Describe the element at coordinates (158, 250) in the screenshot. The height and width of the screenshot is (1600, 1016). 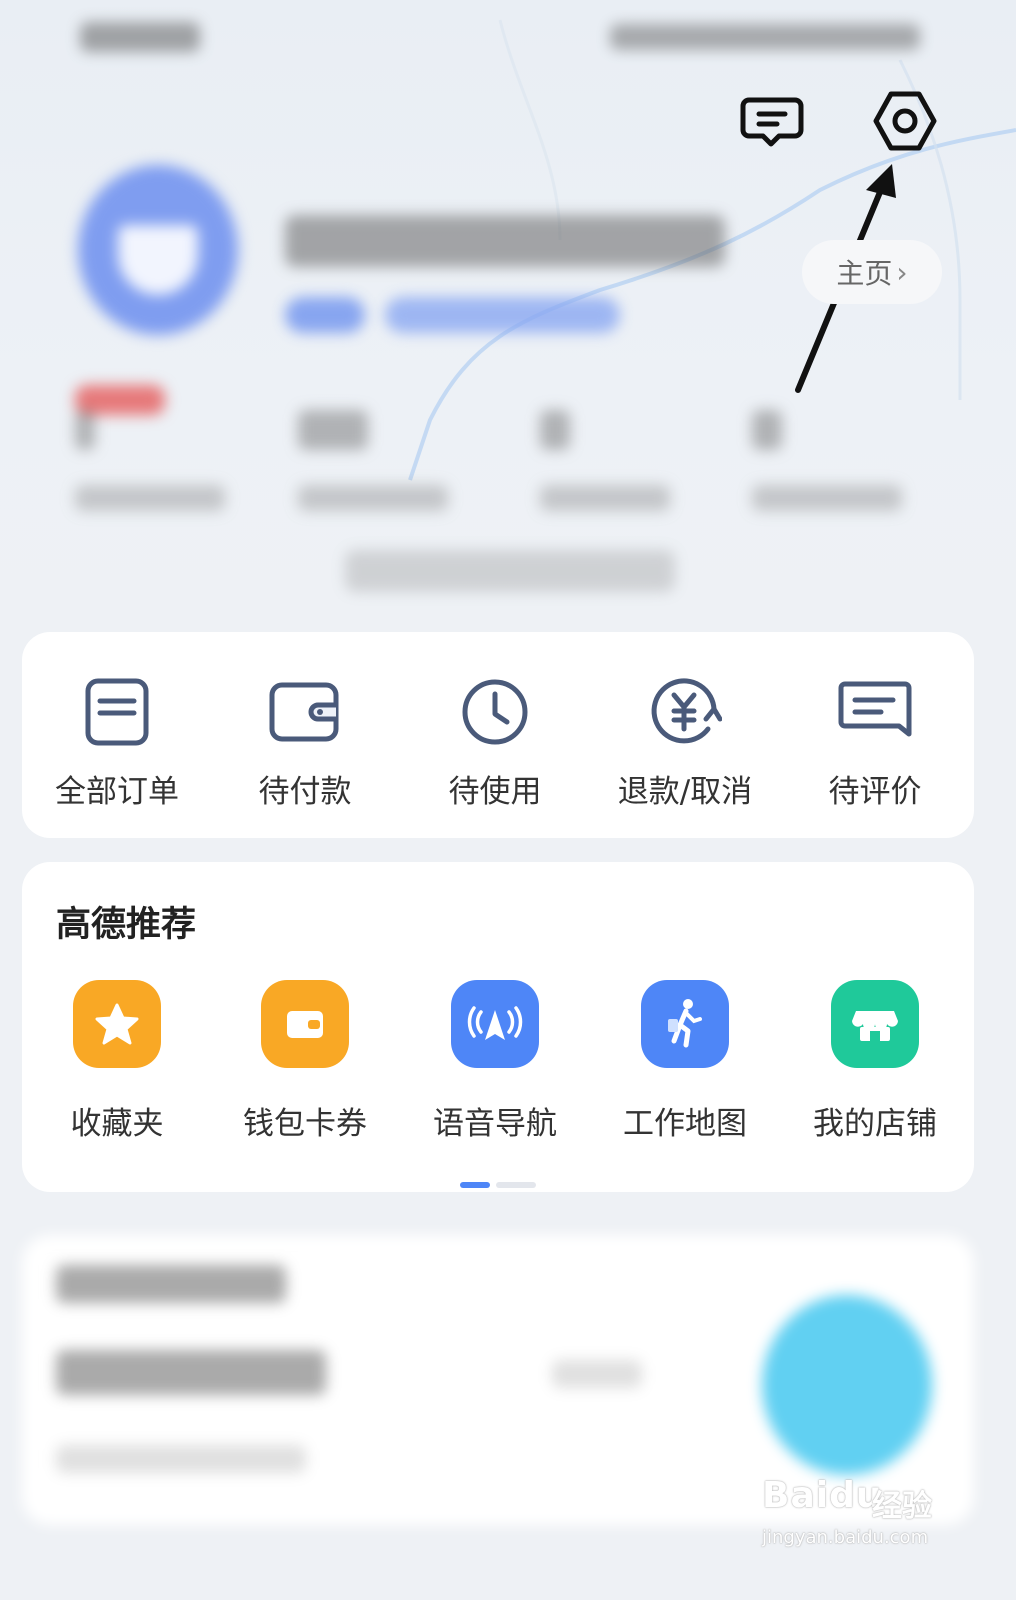
I see `avatar` at that location.